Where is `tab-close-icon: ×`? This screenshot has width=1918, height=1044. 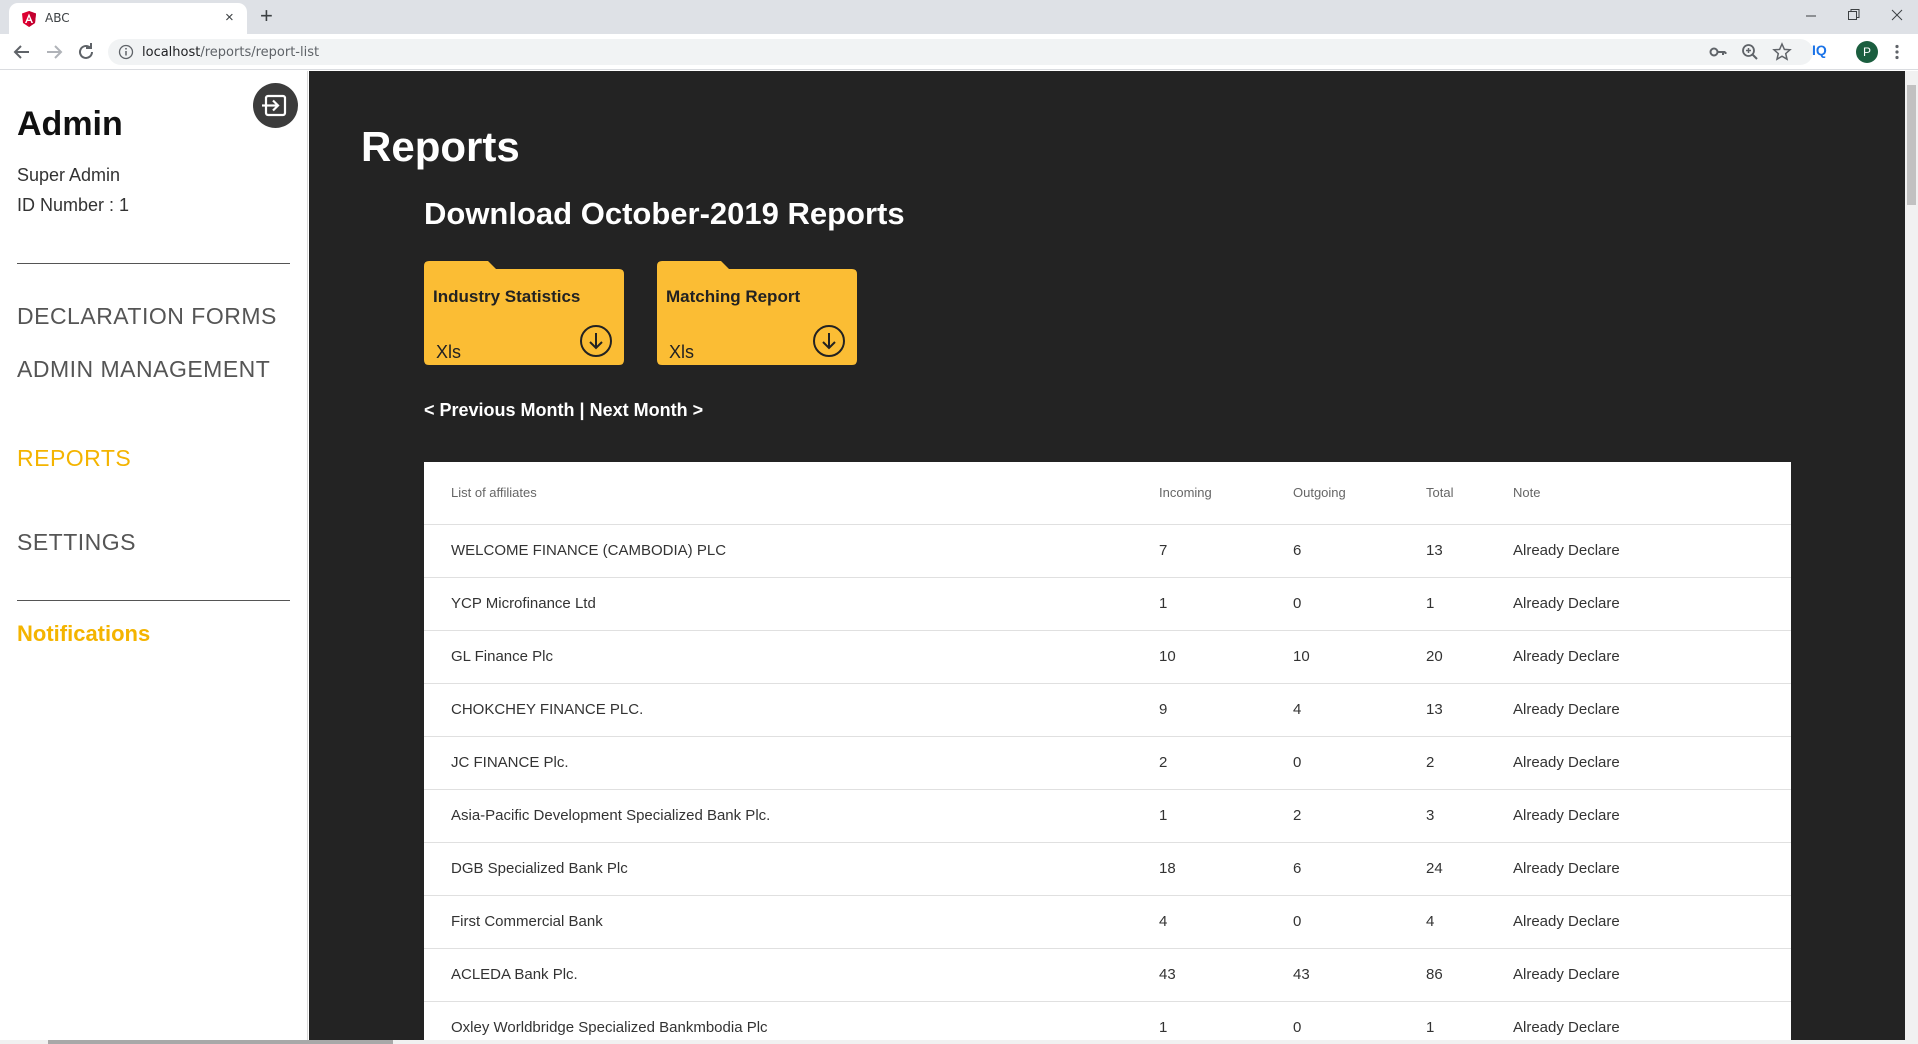 tab-close-icon: × is located at coordinates (229, 18).